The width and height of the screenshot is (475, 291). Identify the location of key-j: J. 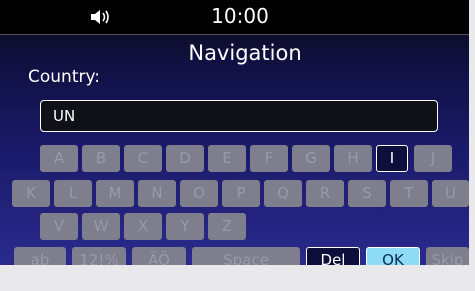
(433, 158).